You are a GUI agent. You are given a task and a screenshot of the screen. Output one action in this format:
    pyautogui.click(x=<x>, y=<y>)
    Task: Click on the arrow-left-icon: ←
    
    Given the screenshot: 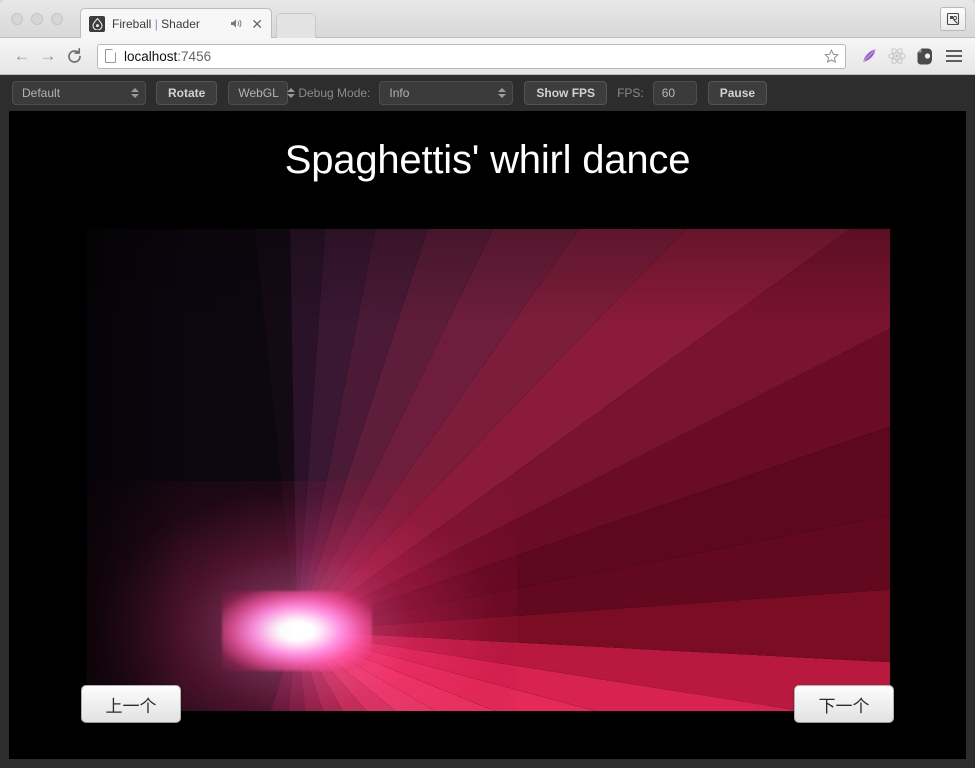 What is the action you would take?
    pyautogui.click(x=22, y=56)
    